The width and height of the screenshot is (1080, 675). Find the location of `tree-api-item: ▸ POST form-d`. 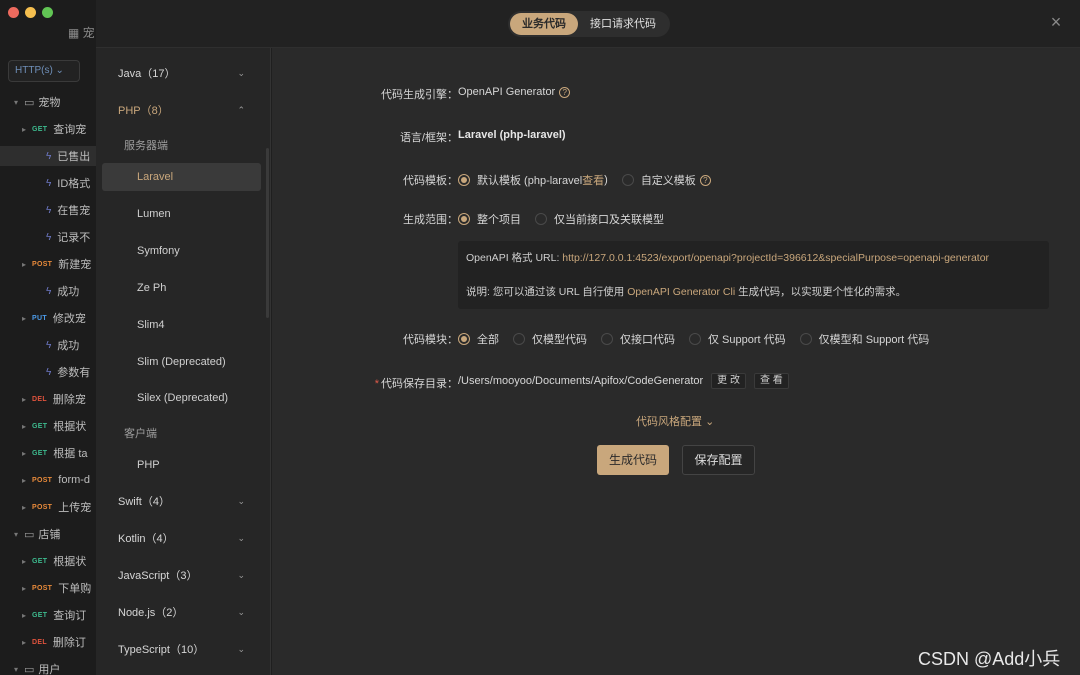

tree-api-item: ▸ POST form-d is located at coordinates (48, 480).